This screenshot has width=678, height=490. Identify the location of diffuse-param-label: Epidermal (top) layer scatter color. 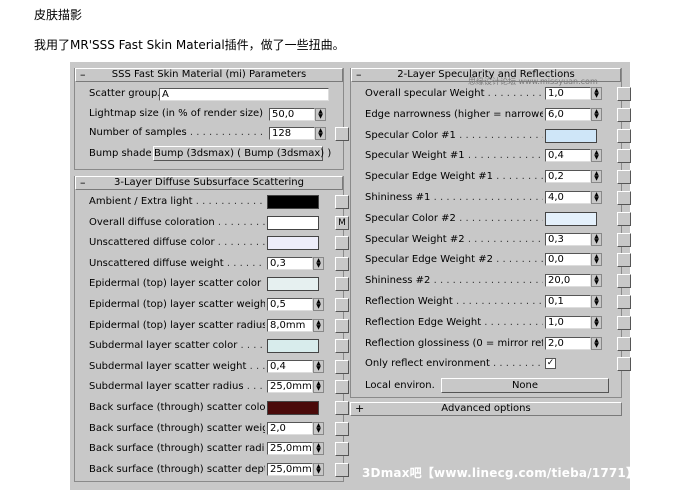
(177, 284).